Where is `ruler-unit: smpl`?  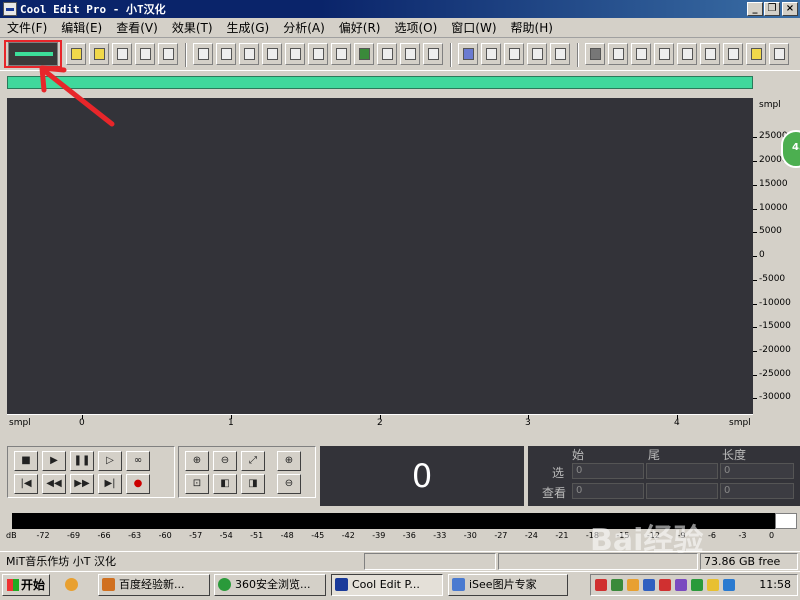 ruler-unit: smpl is located at coordinates (770, 105).